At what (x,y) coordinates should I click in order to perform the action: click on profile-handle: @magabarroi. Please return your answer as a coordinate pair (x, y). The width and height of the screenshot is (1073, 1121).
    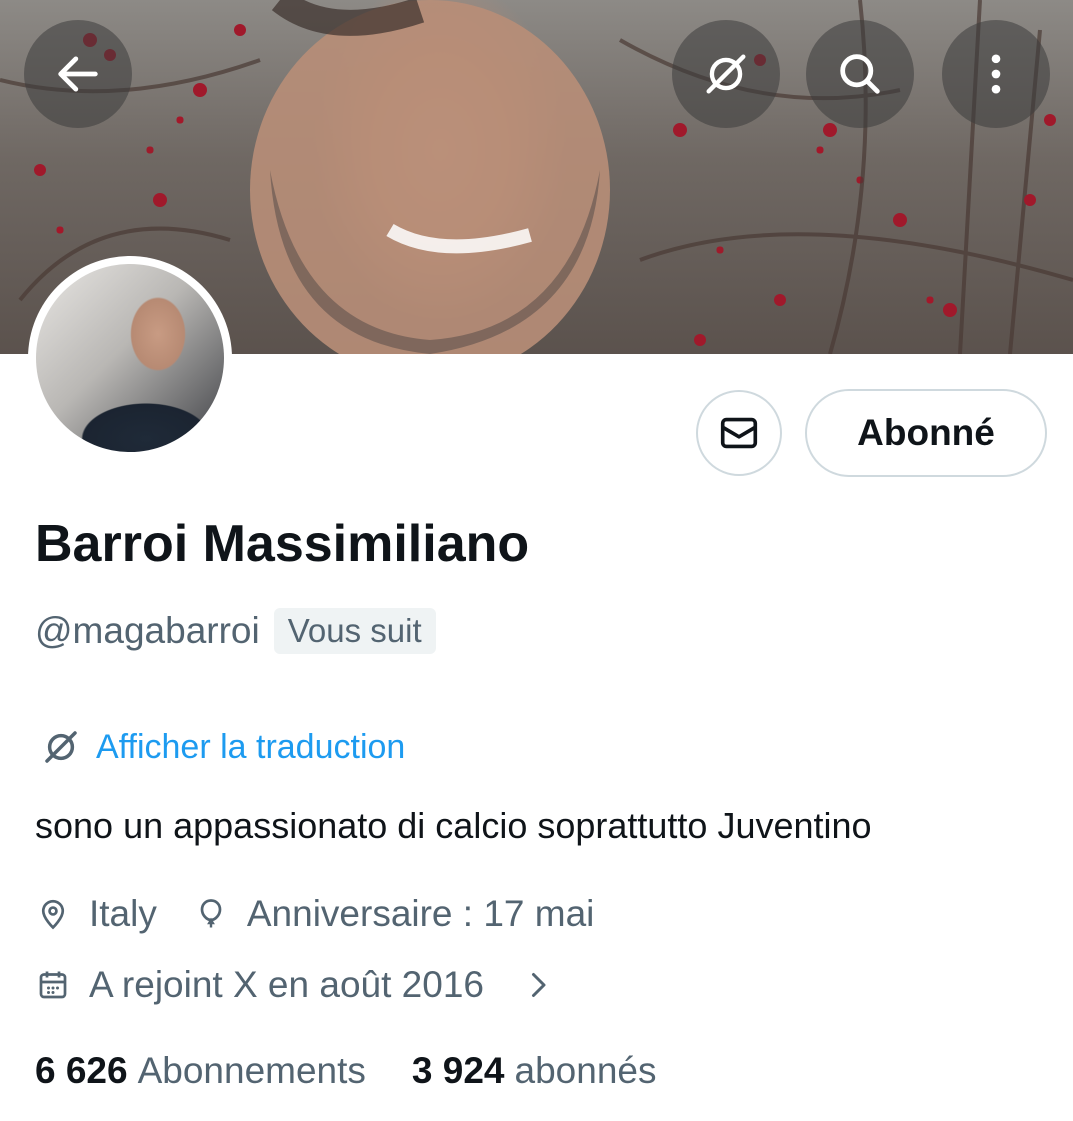
    Looking at the image, I should click on (147, 630).